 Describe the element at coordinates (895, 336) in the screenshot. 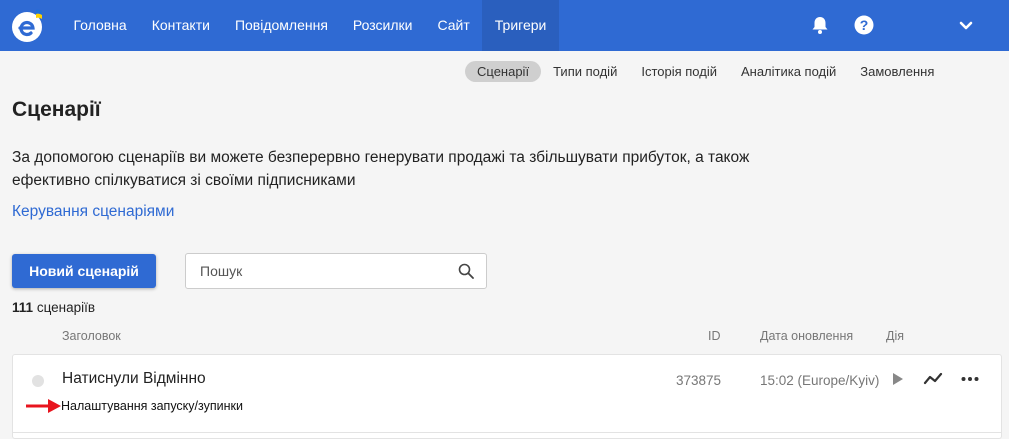

I see `column-header-action: Дія` at that location.